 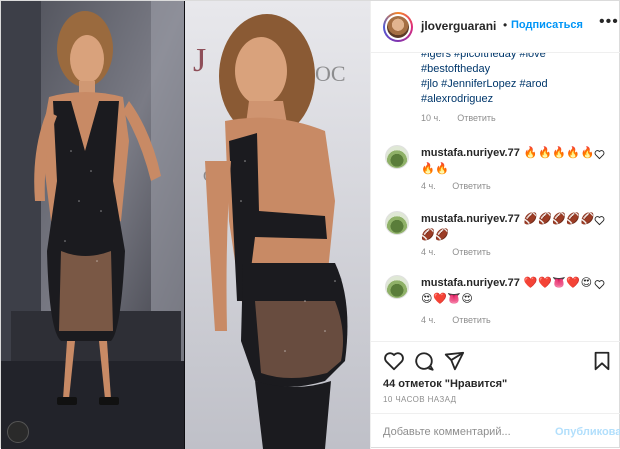 I want to click on author-username: jloverguarani, so click(x=458, y=26).